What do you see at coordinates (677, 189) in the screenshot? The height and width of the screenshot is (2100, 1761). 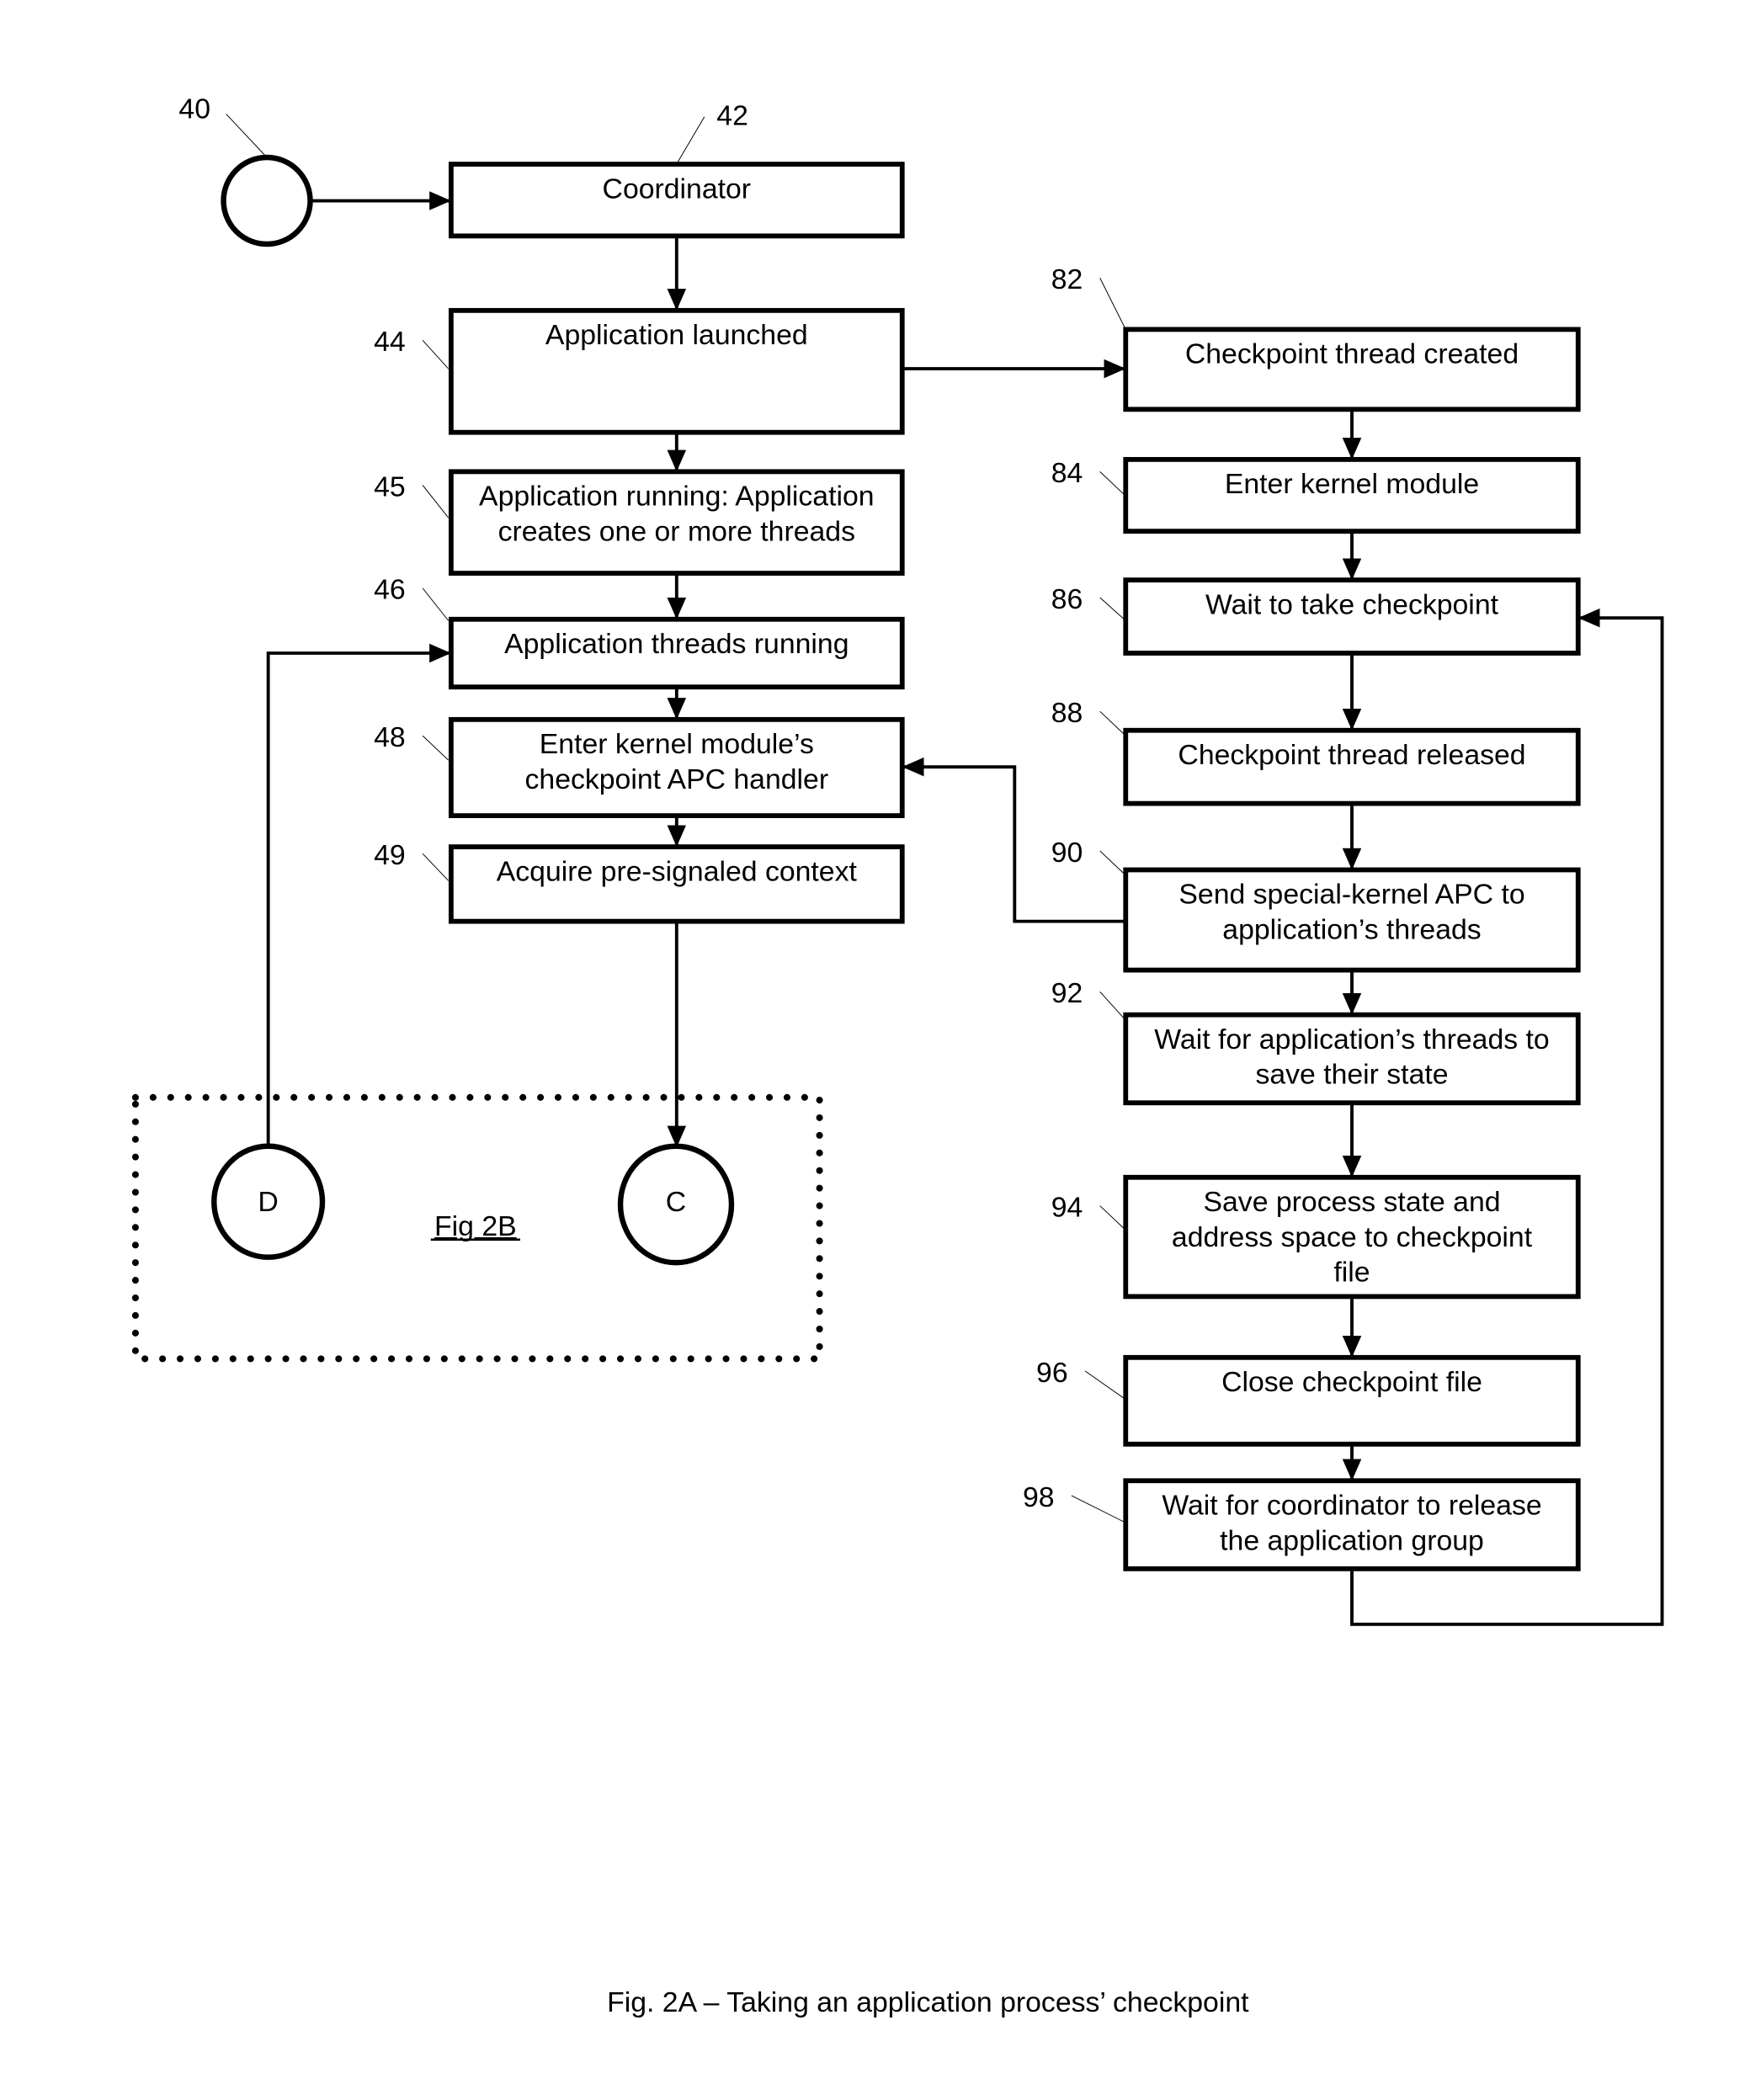 I see `step-label: Coordinator` at bounding box center [677, 189].